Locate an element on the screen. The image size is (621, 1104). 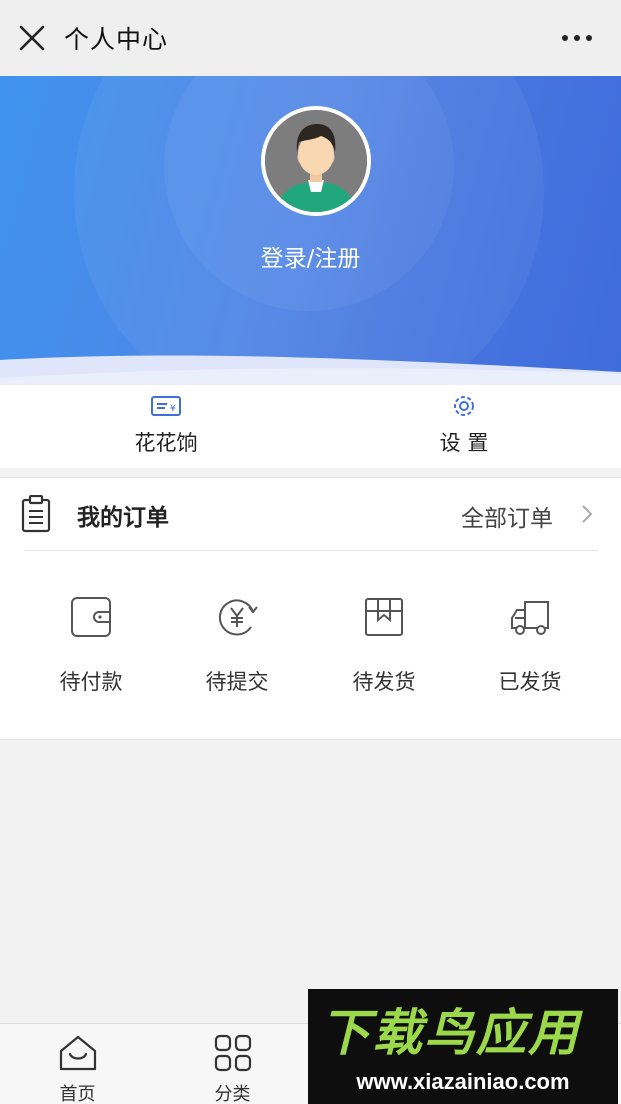
tab-label: 分类 is located at coordinates (232, 1094).